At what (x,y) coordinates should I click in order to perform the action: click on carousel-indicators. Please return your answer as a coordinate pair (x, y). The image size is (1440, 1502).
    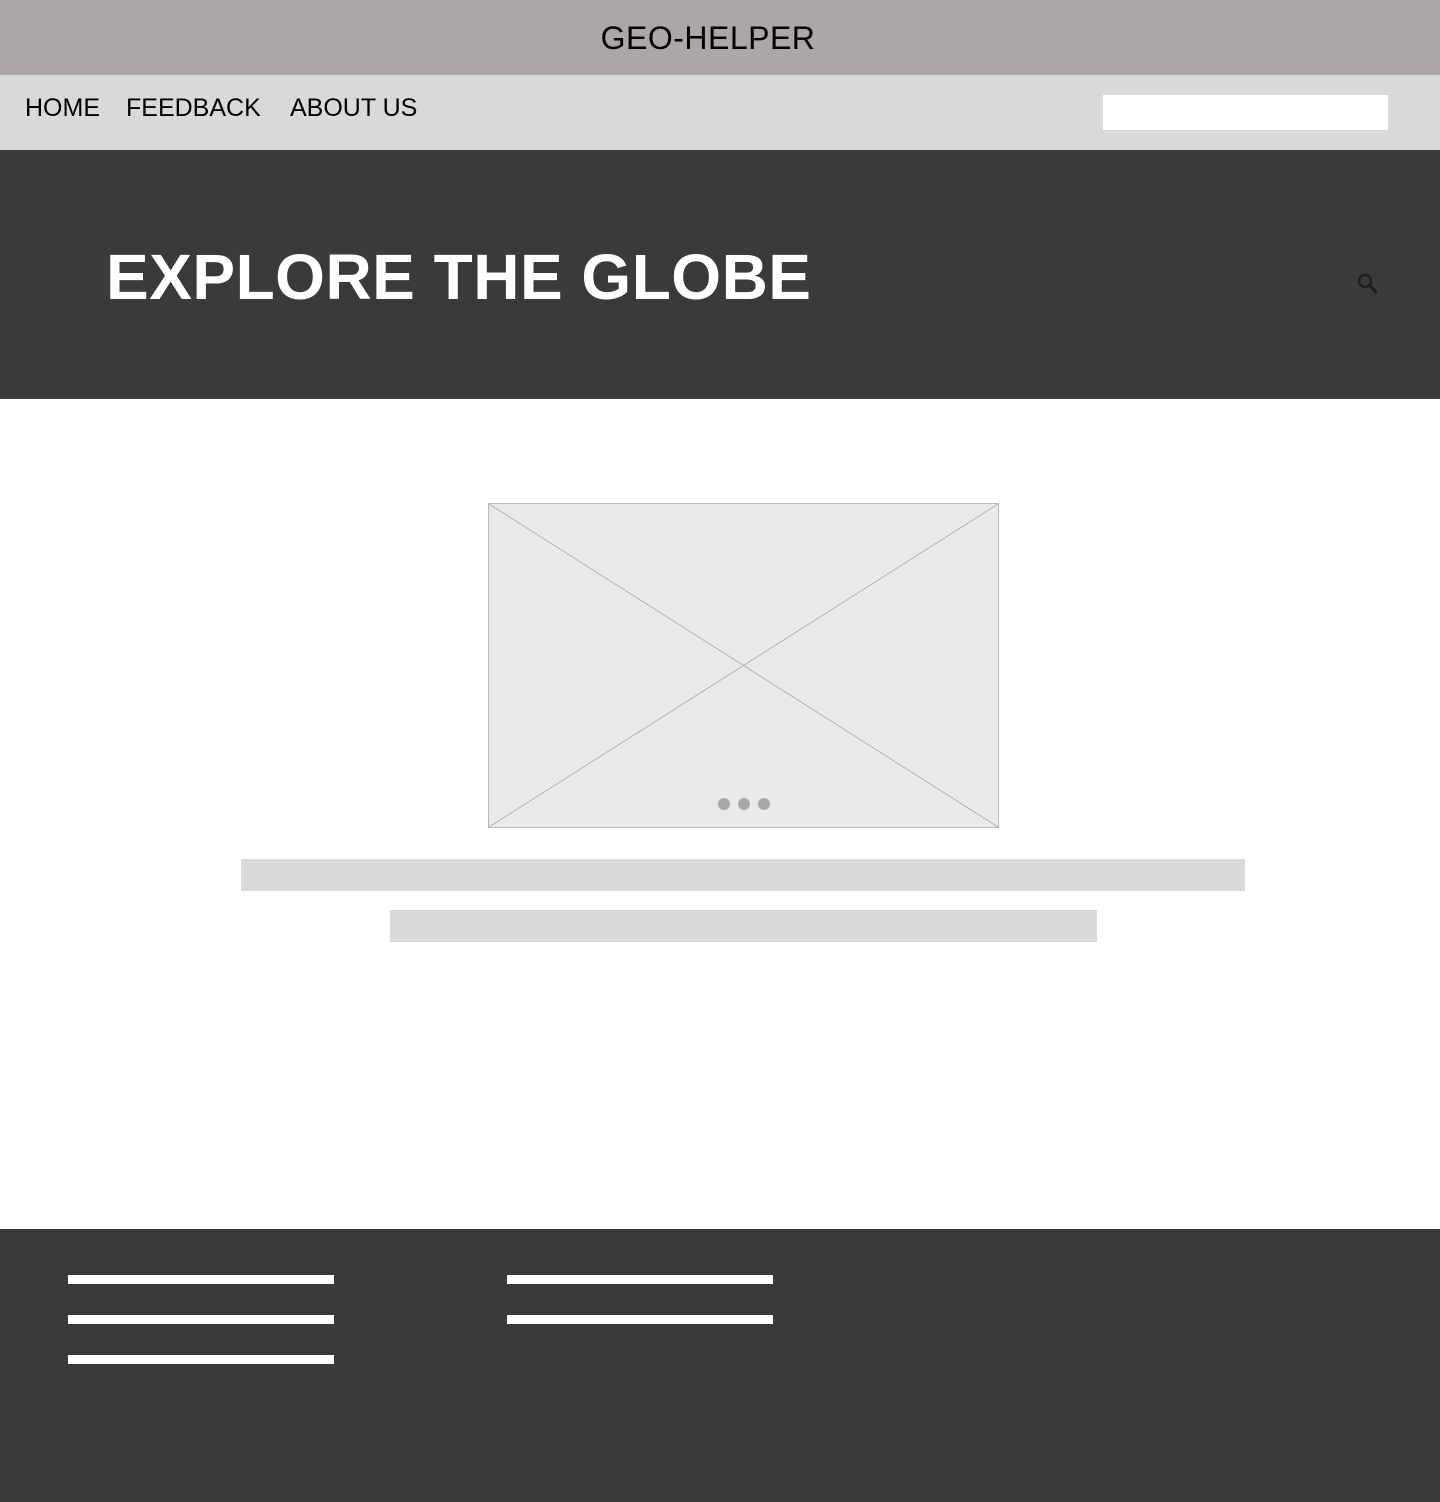
    Looking at the image, I should click on (743, 804).